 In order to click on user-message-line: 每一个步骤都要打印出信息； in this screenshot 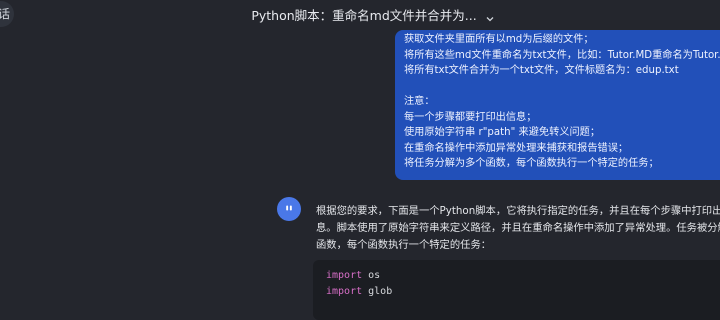, I will do `click(470, 117)`.